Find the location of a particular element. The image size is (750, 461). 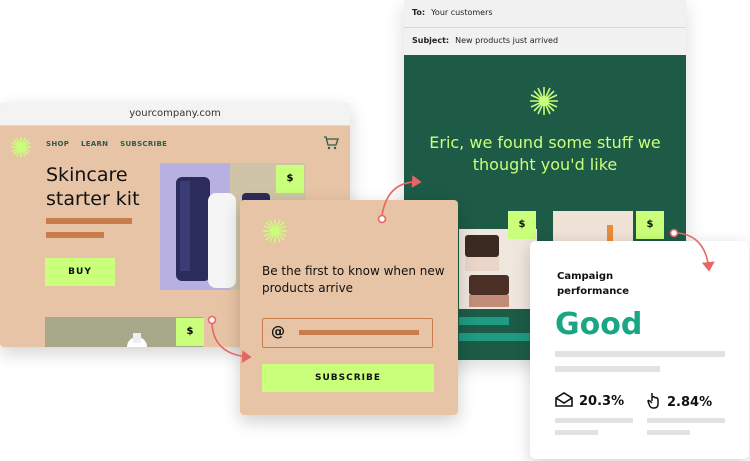

to-label: To: is located at coordinates (419, 12).